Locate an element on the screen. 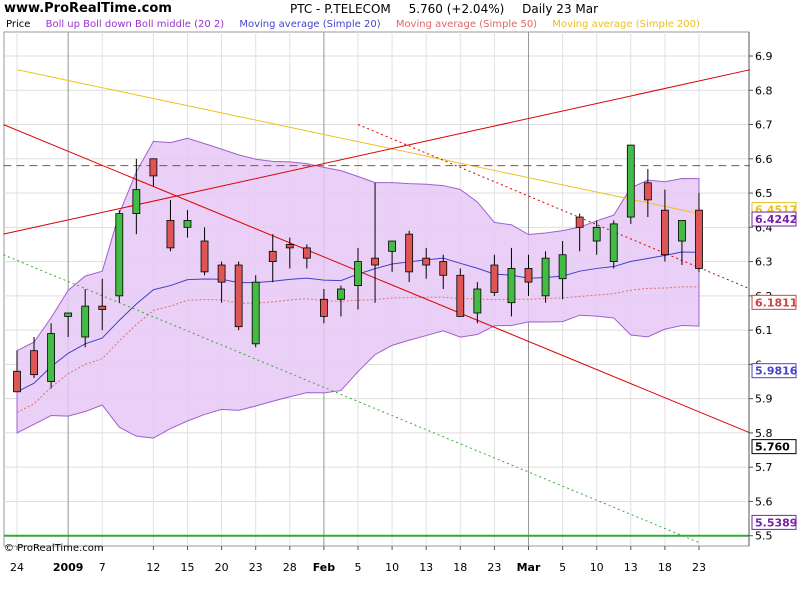 The width and height of the screenshot is (800, 600). price-badge: 5.760 is located at coordinates (772, 447).